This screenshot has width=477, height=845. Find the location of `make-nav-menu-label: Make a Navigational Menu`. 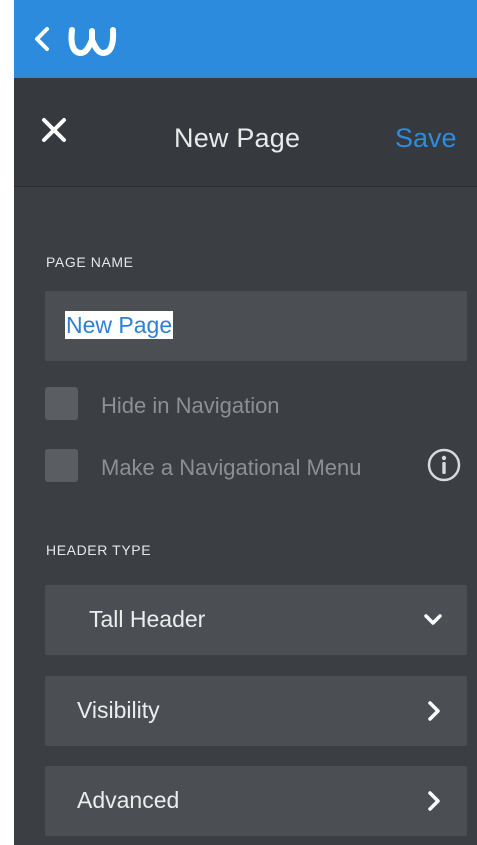

make-nav-menu-label: Make a Navigational Menu is located at coordinates (231, 467).